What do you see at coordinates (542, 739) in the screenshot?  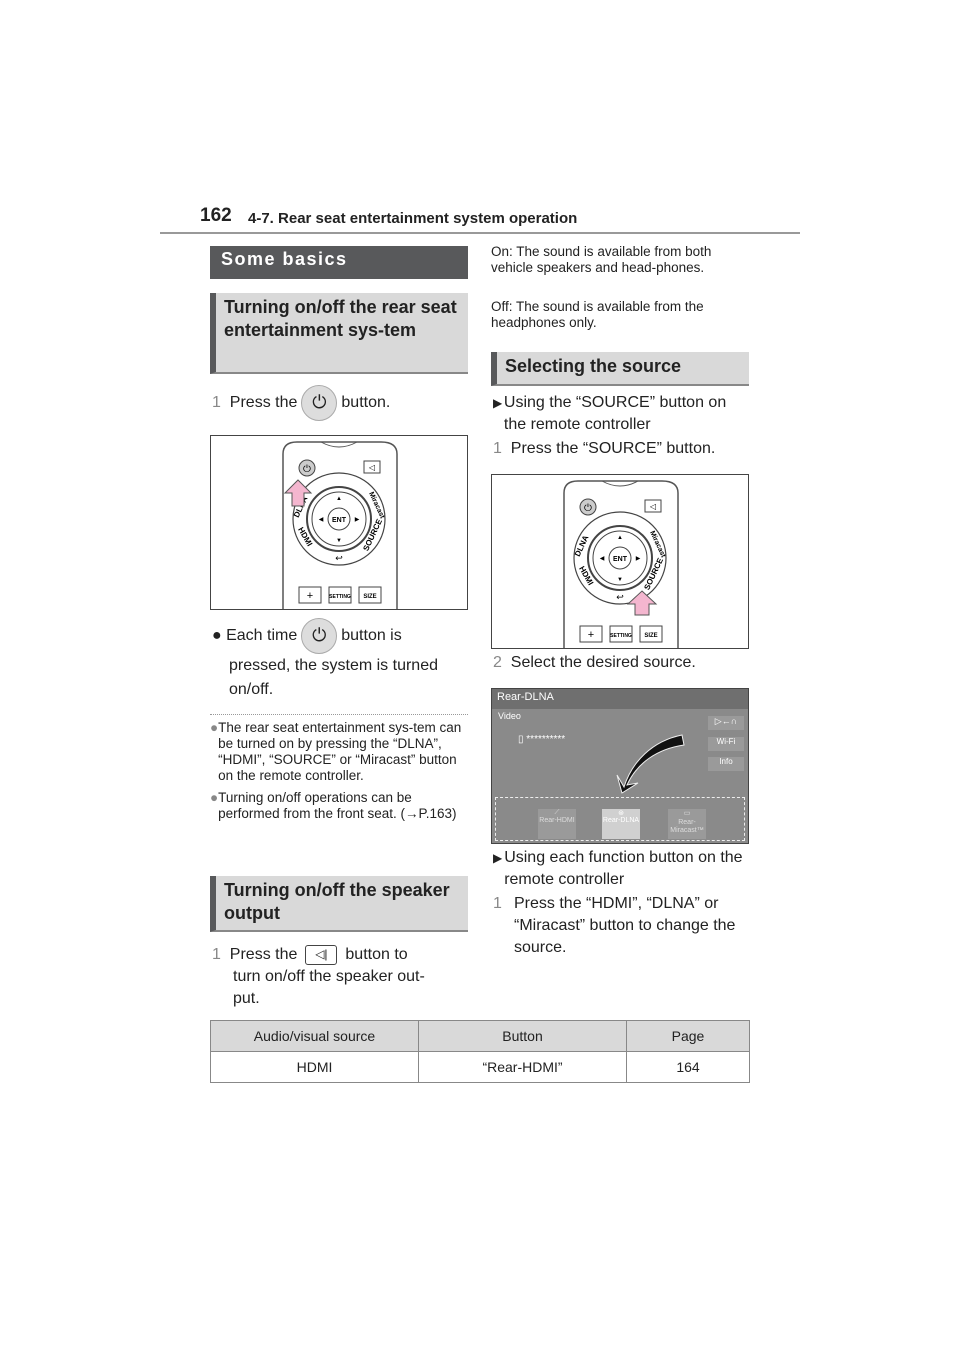 I see `file-item: ▯ **********` at bounding box center [542, 739].